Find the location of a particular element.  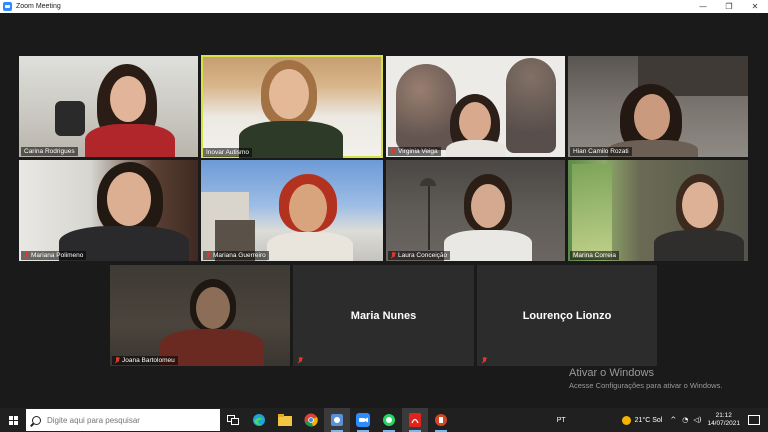

participant-name: Laura Conceição is located at coordinates (419, 255).